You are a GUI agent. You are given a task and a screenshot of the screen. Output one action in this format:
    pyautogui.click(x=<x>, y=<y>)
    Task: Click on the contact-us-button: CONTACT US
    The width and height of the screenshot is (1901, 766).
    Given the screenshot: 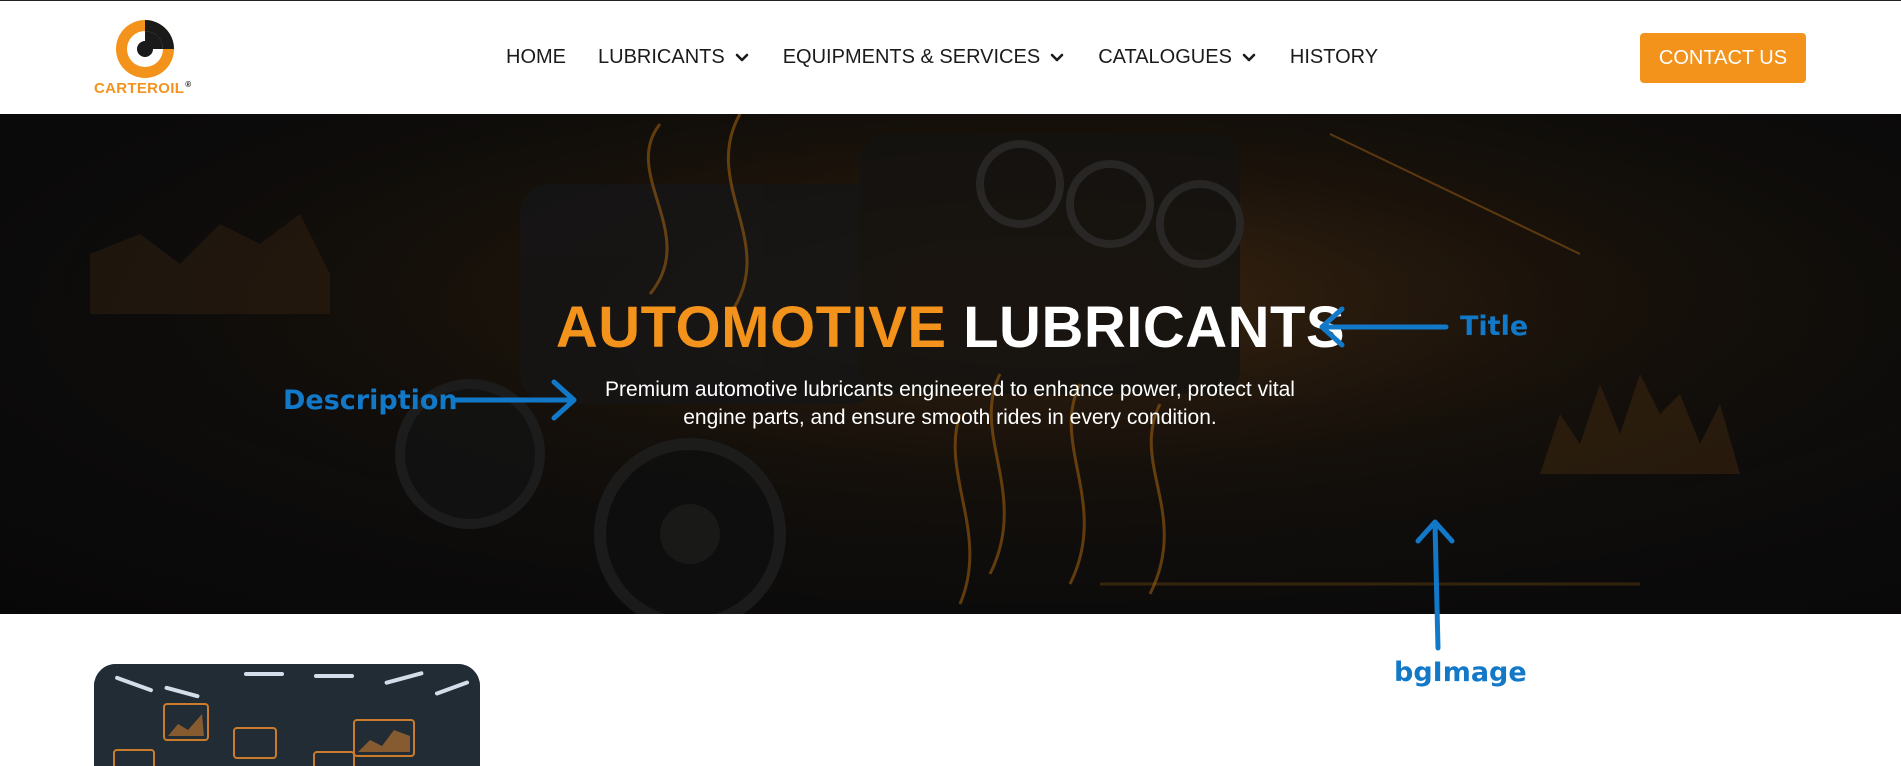 What is the action you would take?
    pyautogui.click(x=1723, y=58)
    